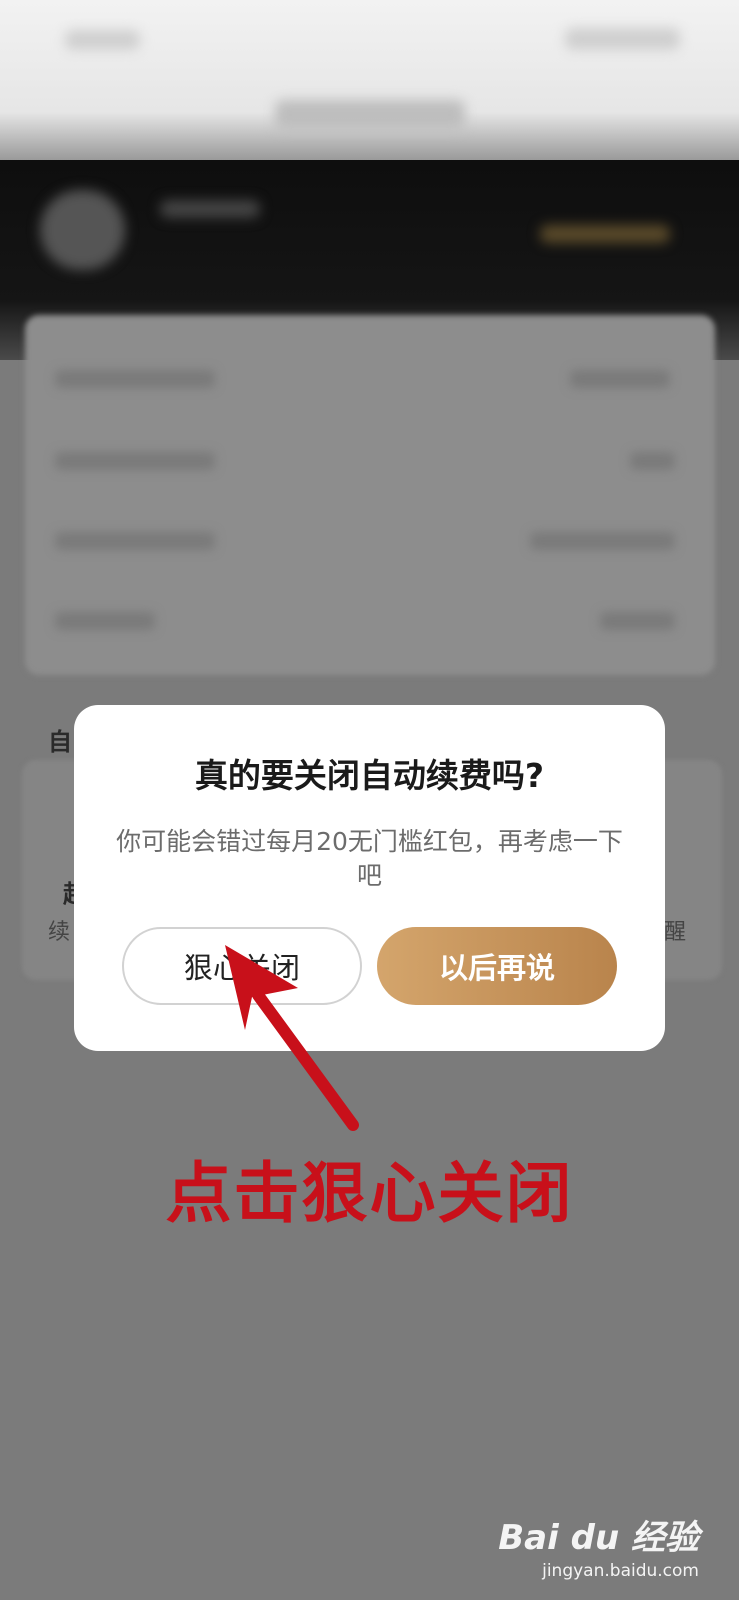  What do you see at coordinates (242, 966) in the screenshot?
I see `confirm-close-button: 狠心关闭` at bounding box center [242, 966].